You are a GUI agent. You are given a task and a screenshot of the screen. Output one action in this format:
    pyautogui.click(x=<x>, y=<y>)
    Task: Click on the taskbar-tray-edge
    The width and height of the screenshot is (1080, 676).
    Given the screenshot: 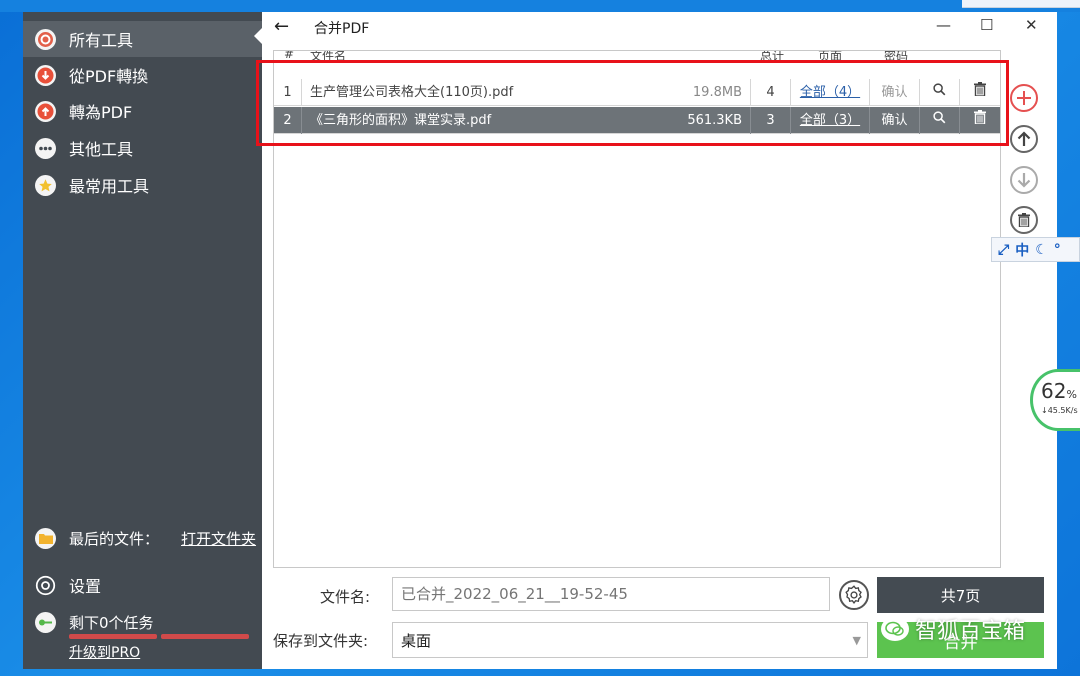 What is the action you would take?
    pyautogui.click(x=1021, y=4)
    